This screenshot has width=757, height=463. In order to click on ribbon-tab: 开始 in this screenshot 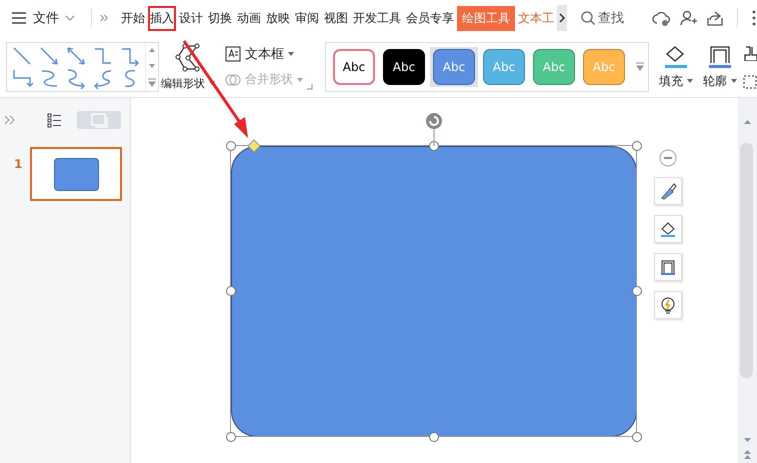, I will do `click(132, 18)`.